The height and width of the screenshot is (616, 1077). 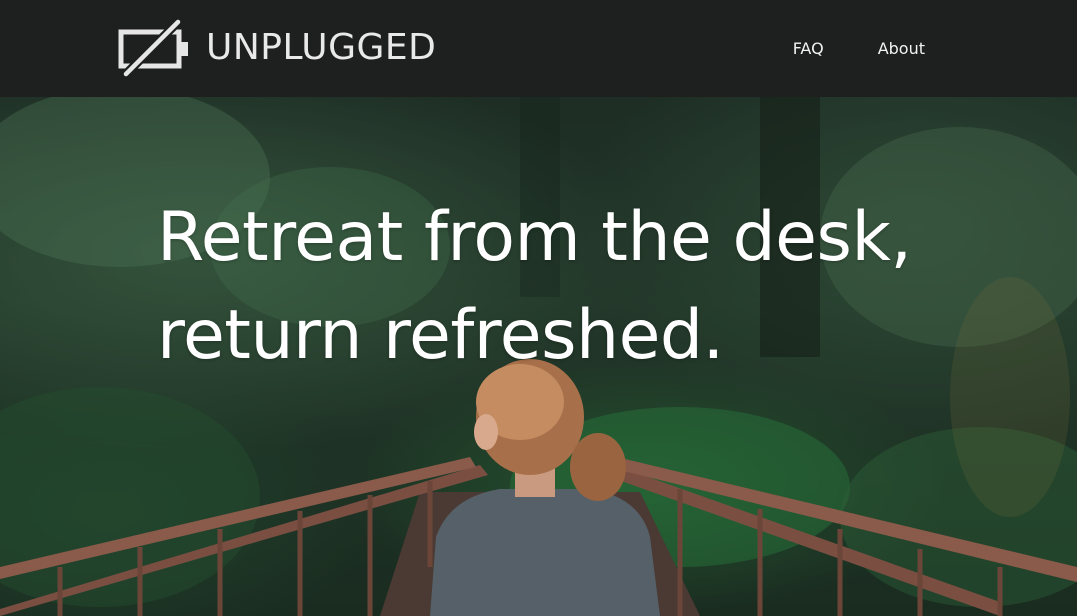 What do you see at coordinates (534, 237) in the screenshot?
I see `hero-headline-line-1: Retreat from the desk,` at bounding box center [534, 237].